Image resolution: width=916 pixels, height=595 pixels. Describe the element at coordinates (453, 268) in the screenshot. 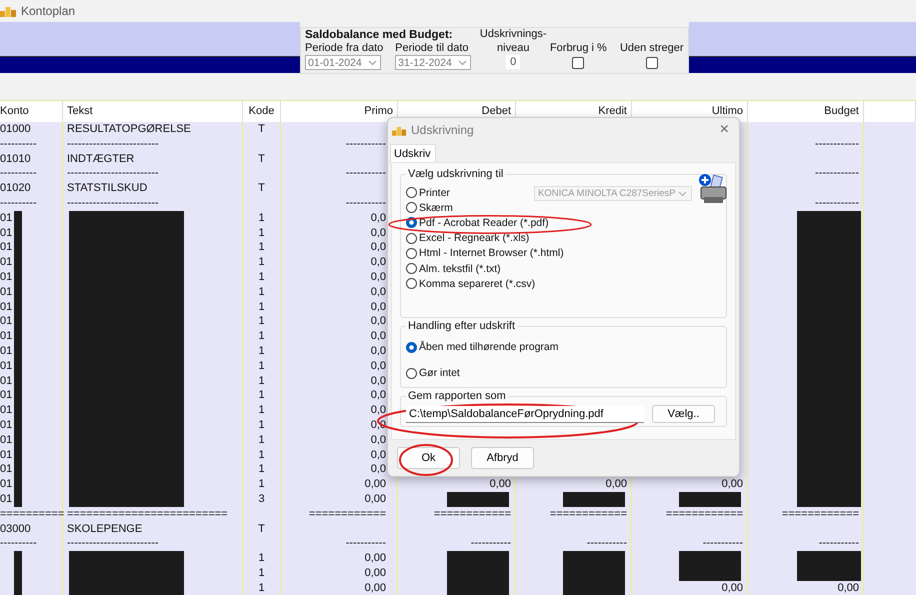

I see `radio-option: Alm. tekstfil (*.txt)` at that location.